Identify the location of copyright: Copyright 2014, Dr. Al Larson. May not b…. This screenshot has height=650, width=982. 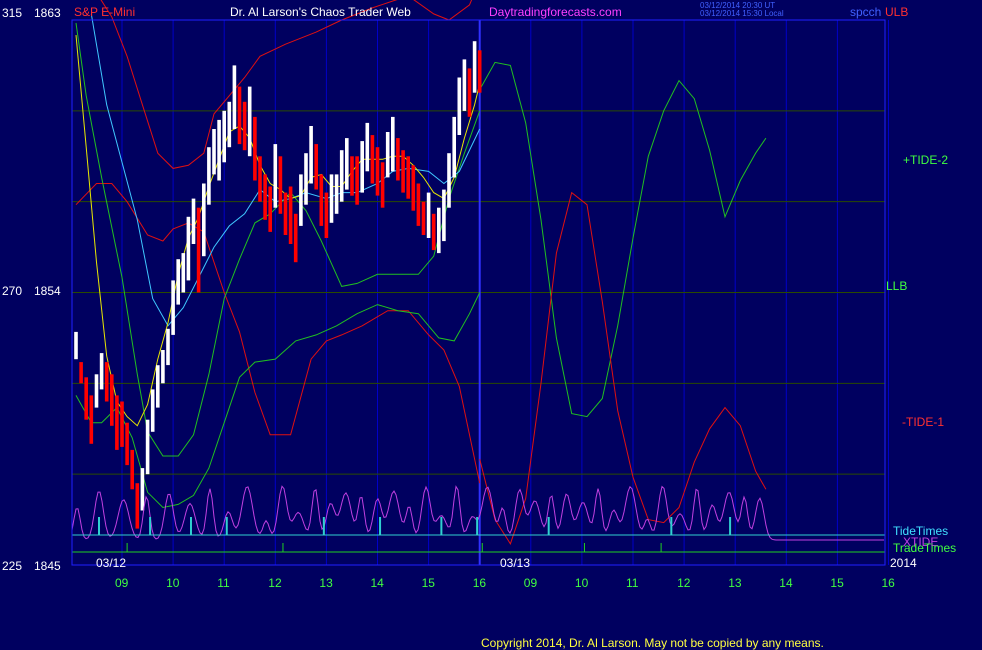
(652, 643).